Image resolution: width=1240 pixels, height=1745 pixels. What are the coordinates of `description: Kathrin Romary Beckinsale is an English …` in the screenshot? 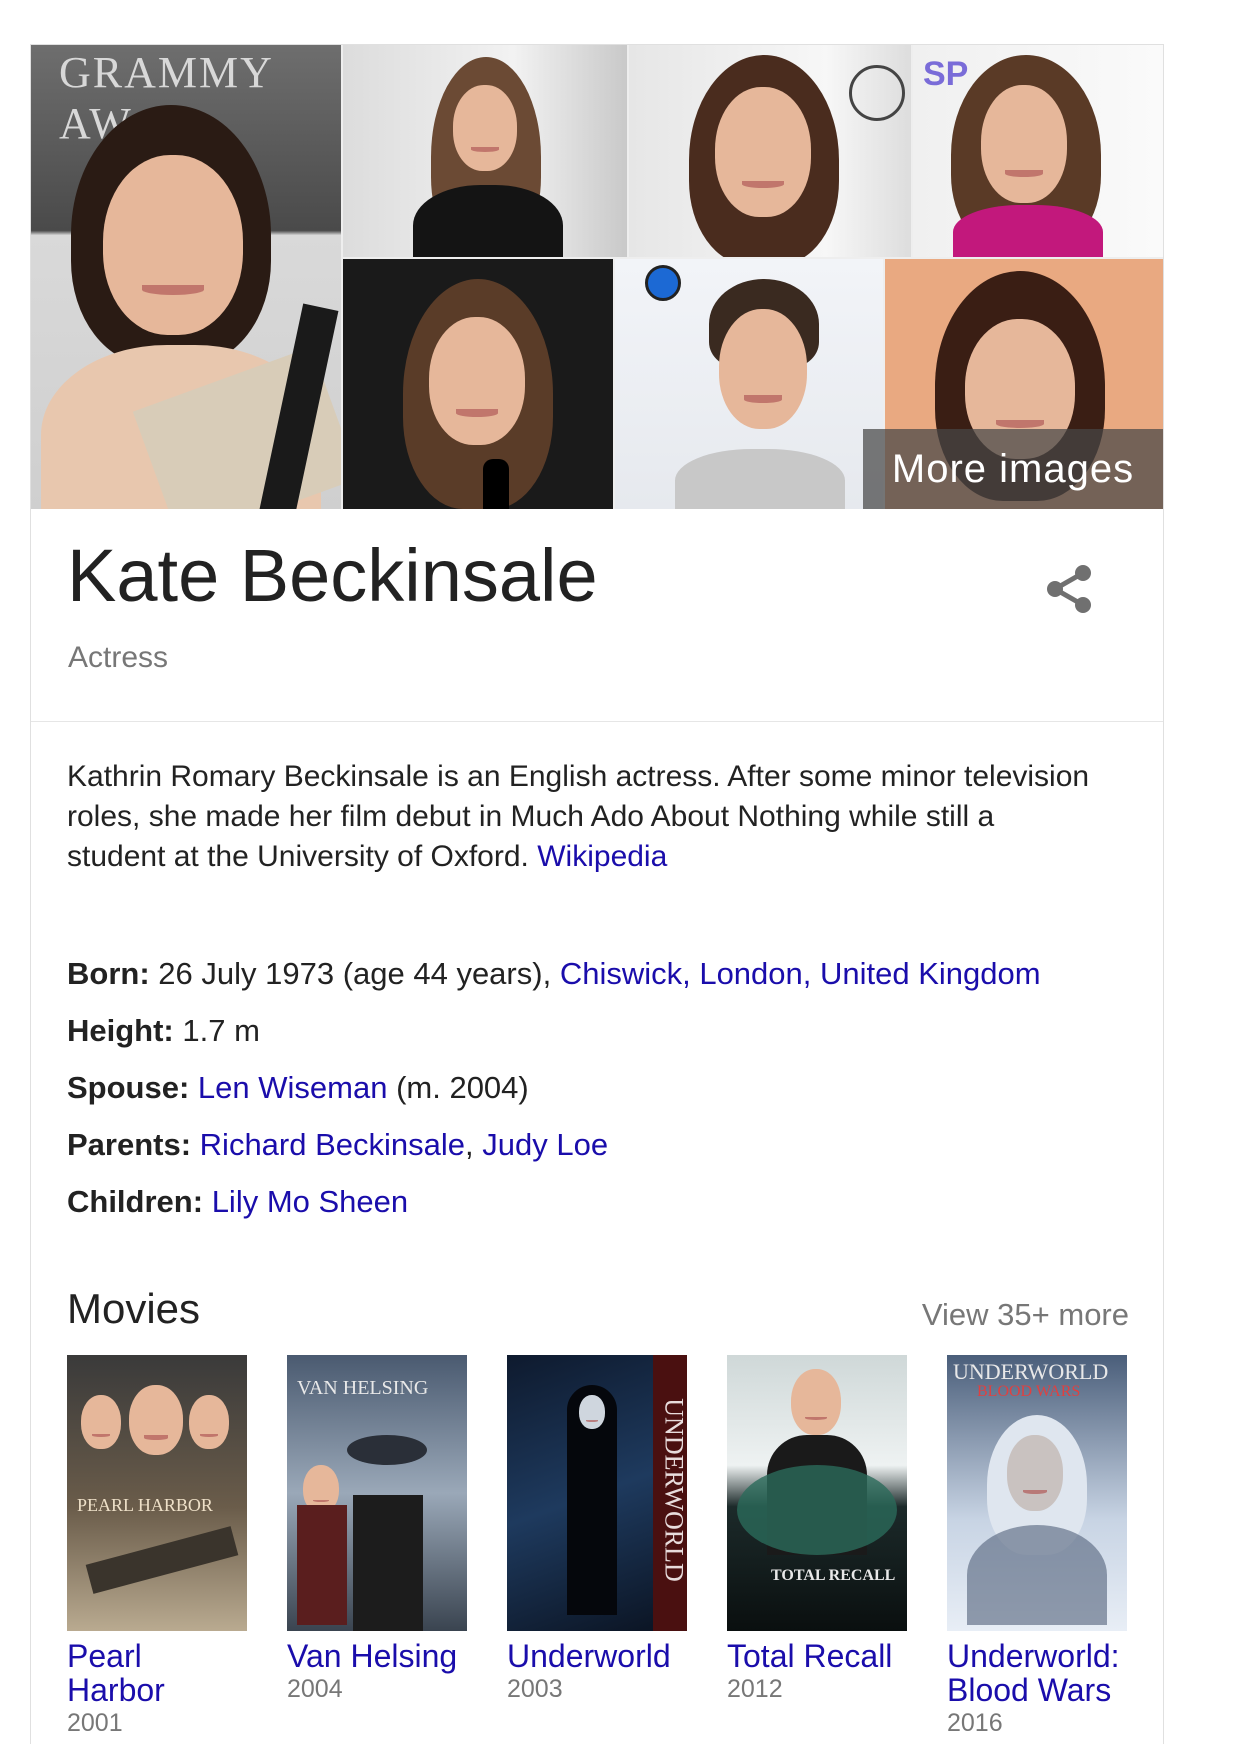 It's located at (582, 817).